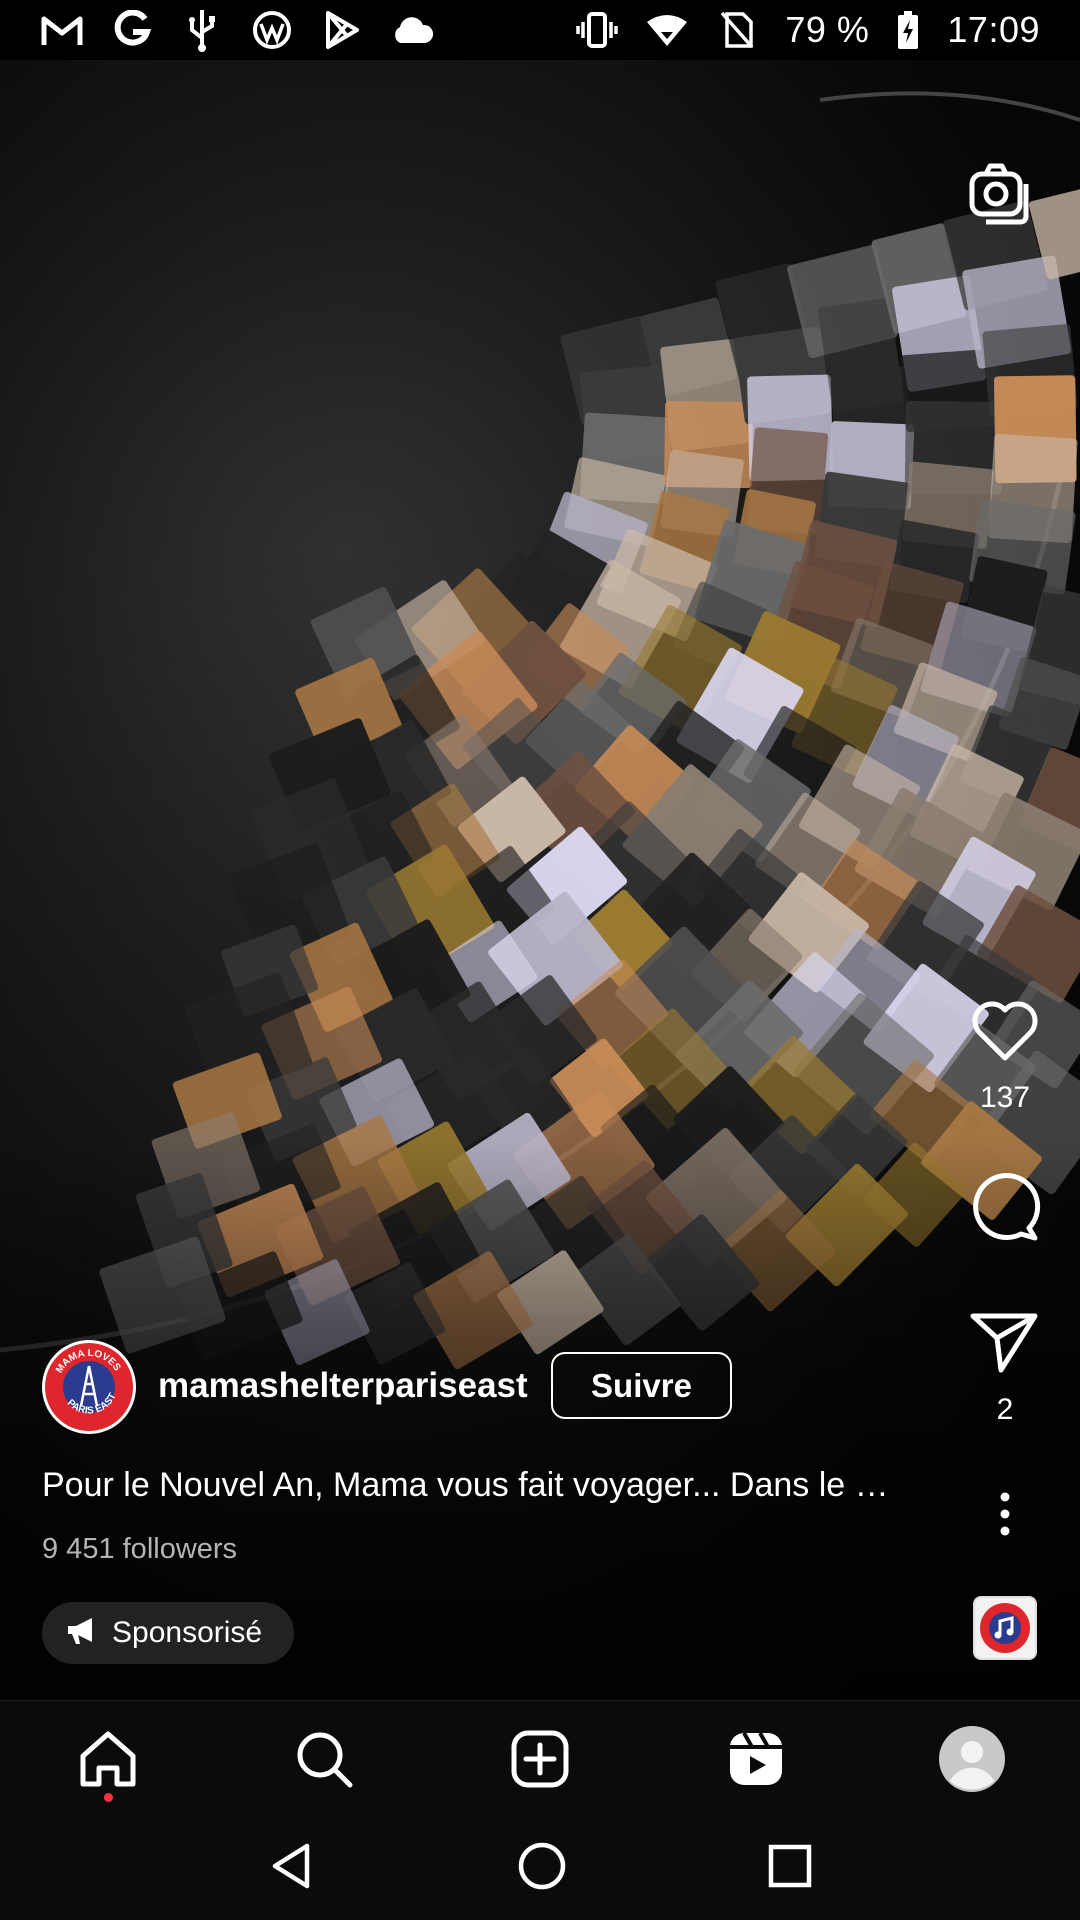  What do you see at coordinates (412, 30) in the screenshot?
I see `cloud-icon` at bounding box center [412, 30].